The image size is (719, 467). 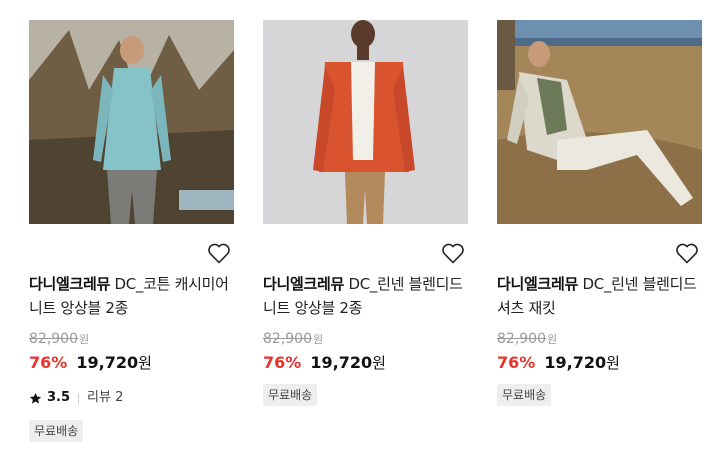 I want to click on star-icon, so click(x=35, y=398).